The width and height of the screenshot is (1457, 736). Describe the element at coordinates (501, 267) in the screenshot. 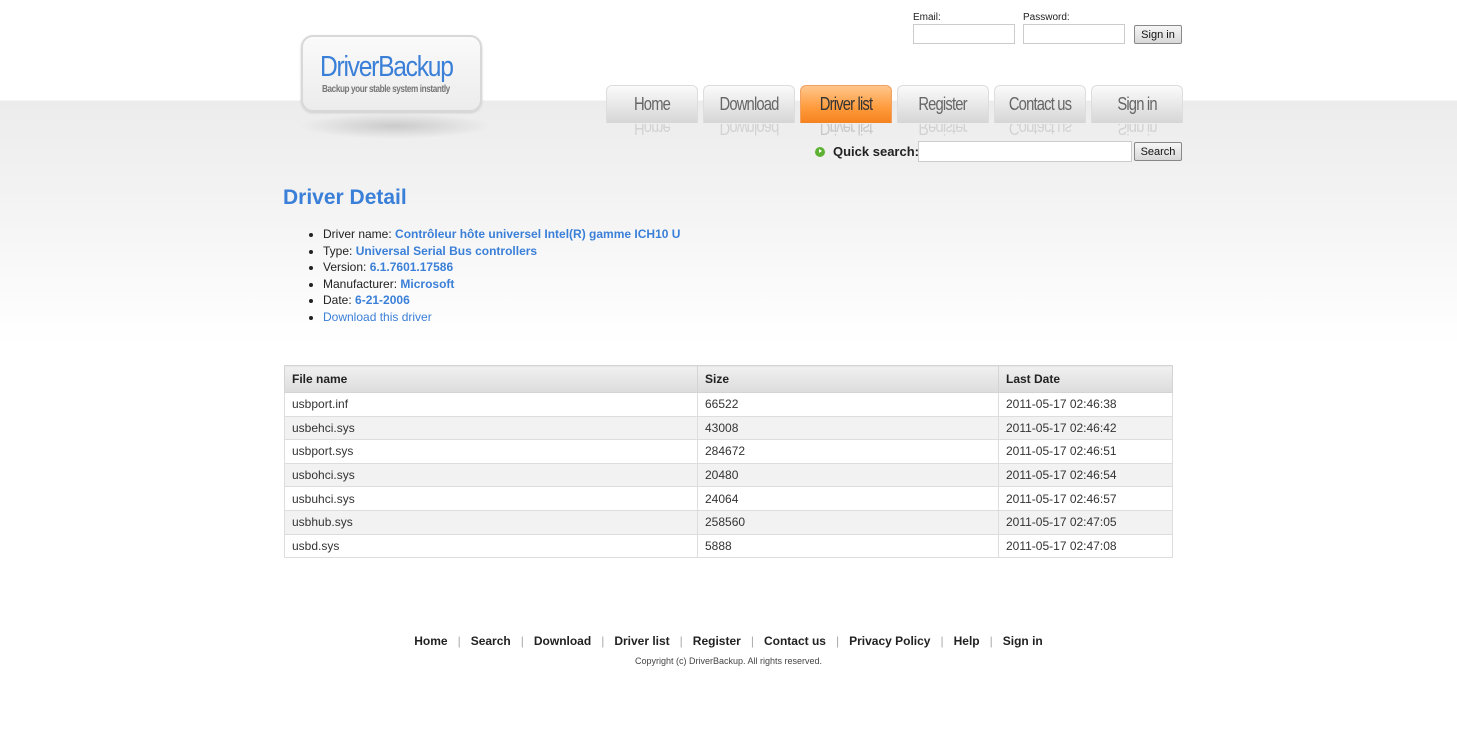

I see `driver-version-item: Version: 6.1.7601.17586` at that location.